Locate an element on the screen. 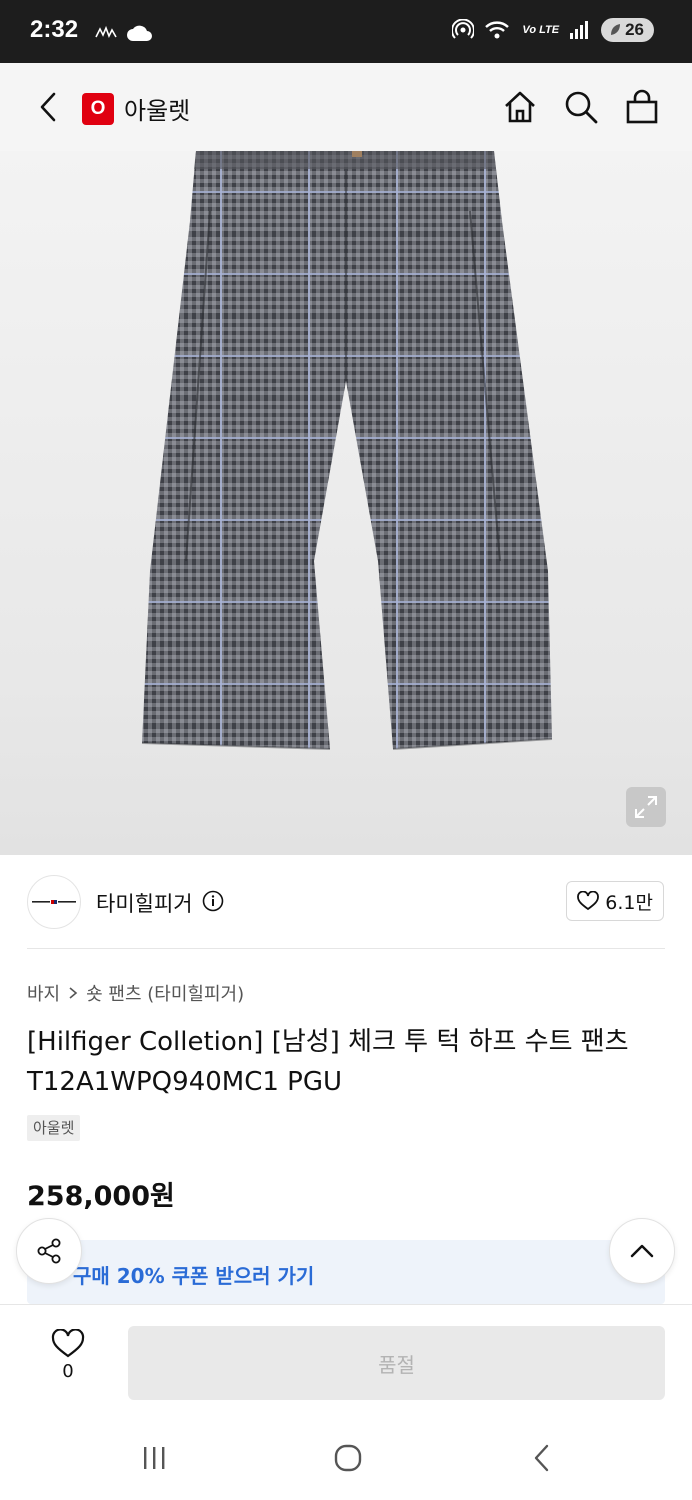 The width and height of the screenshot is (692, 1500). share-button is located at coordinates (49, 1251).